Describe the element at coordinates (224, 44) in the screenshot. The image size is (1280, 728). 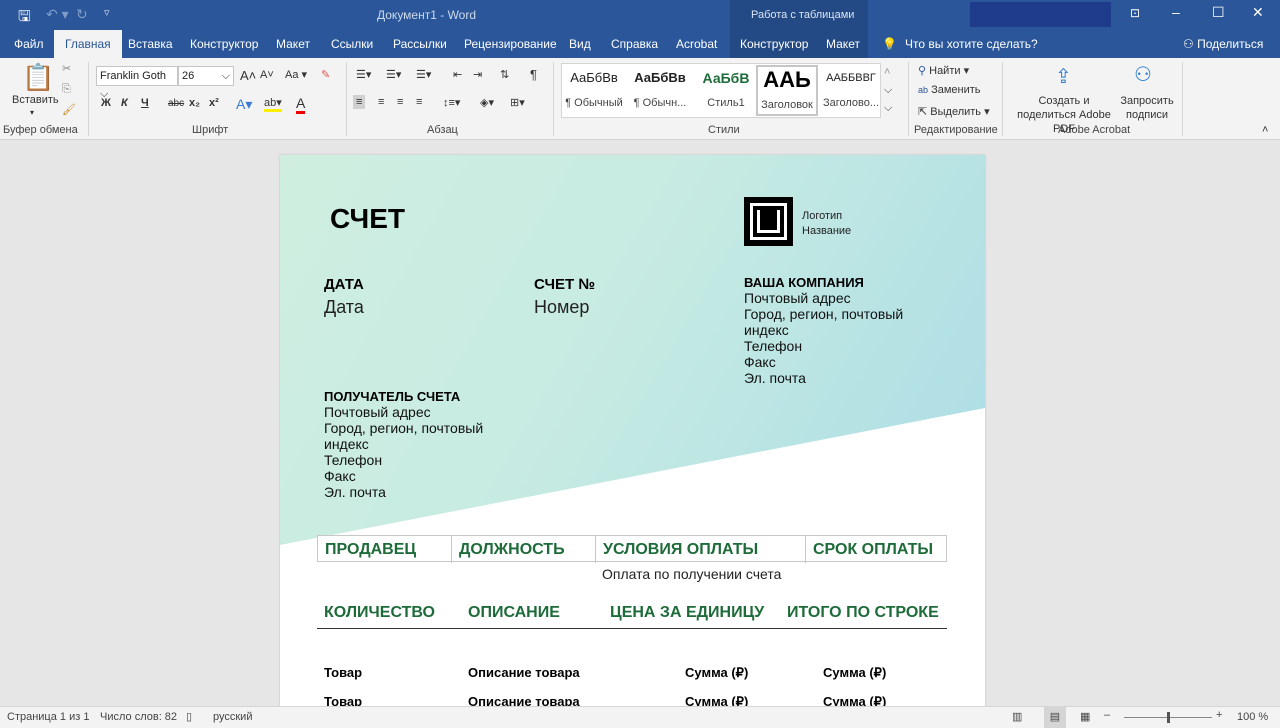
I see `tab-design: Конструктор` at that location.